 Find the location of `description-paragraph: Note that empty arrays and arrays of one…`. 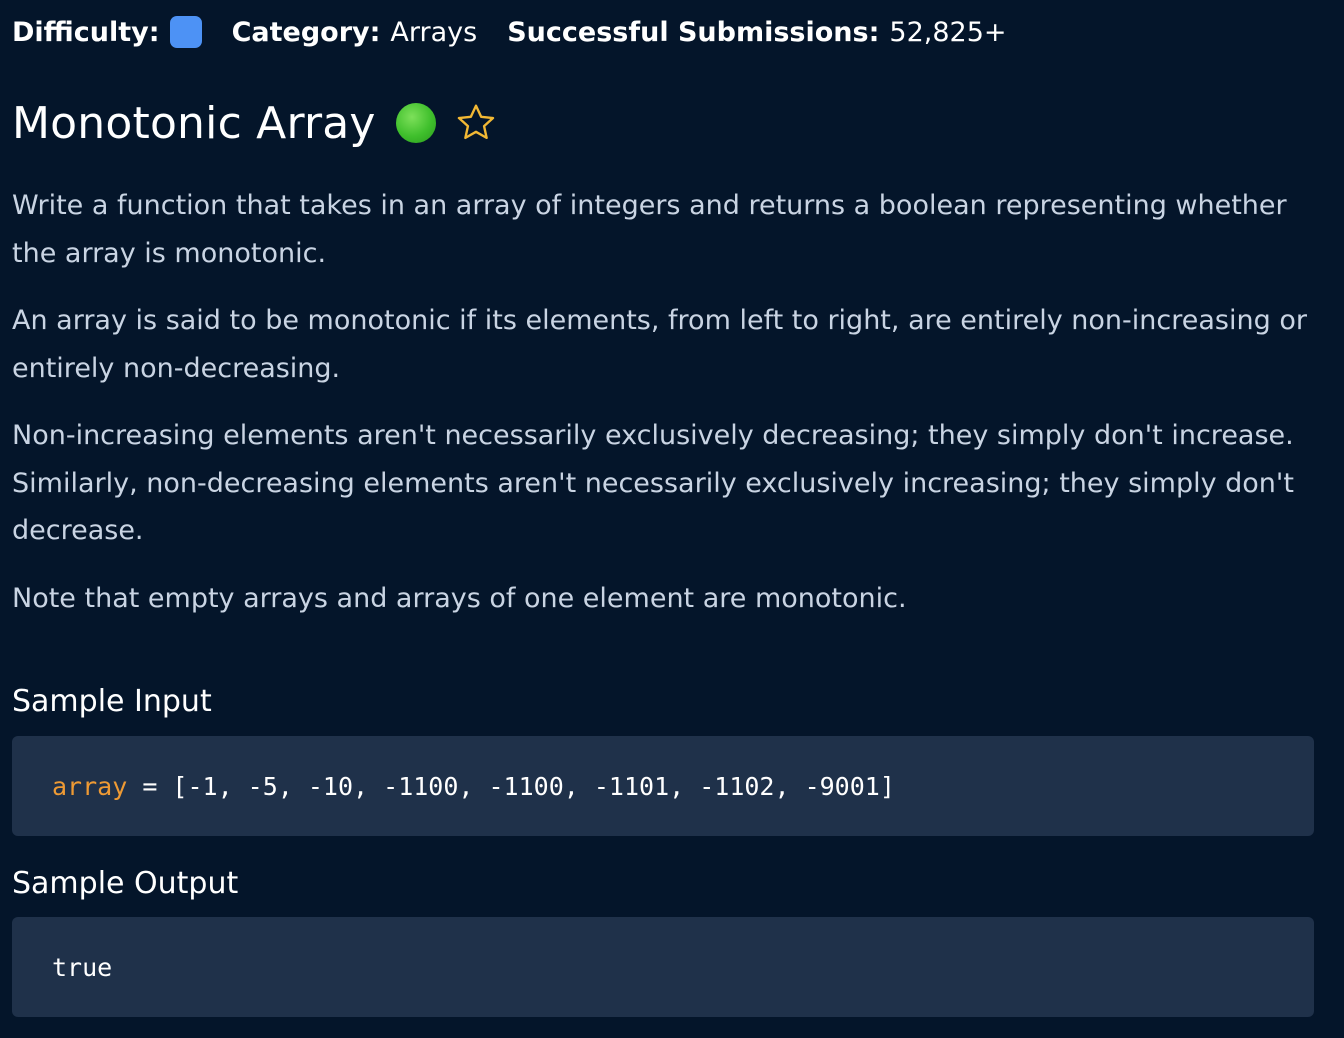

description-paragraph: Note that empty arrays and arrays of one… is located at coordinates (459, 598).